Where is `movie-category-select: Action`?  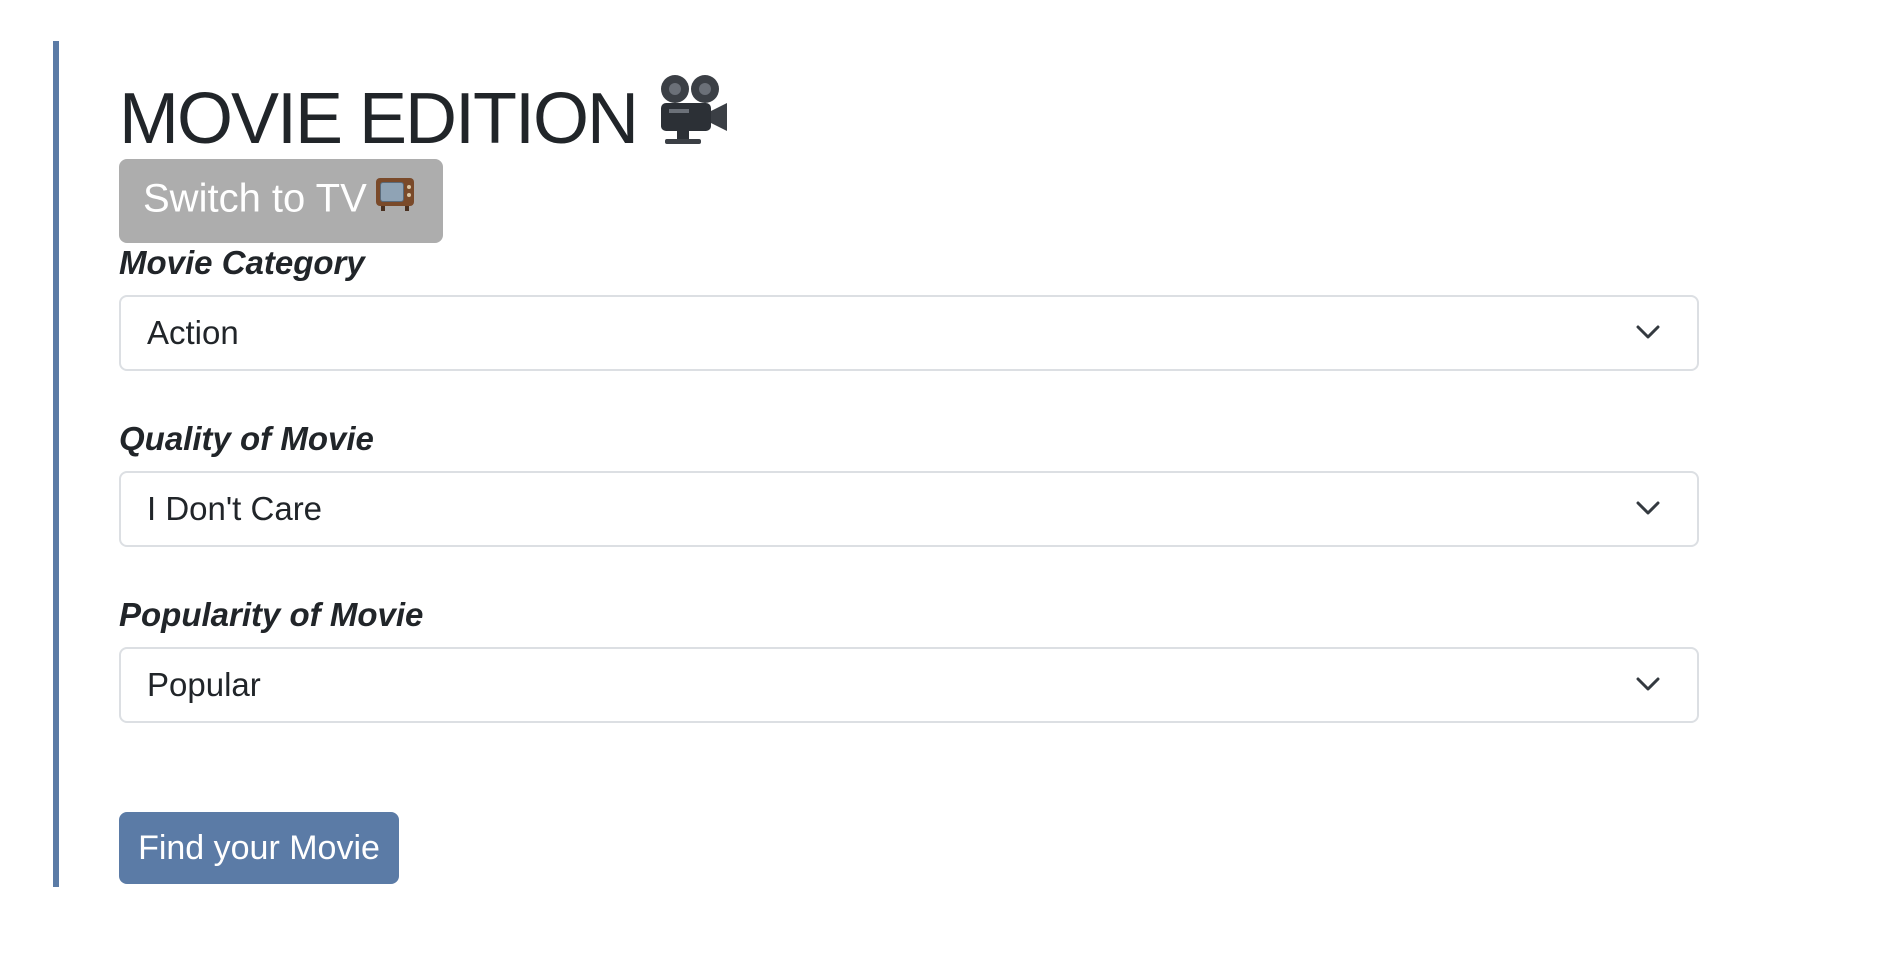 movie-category-select: Action is located at coordinates (909, 333).